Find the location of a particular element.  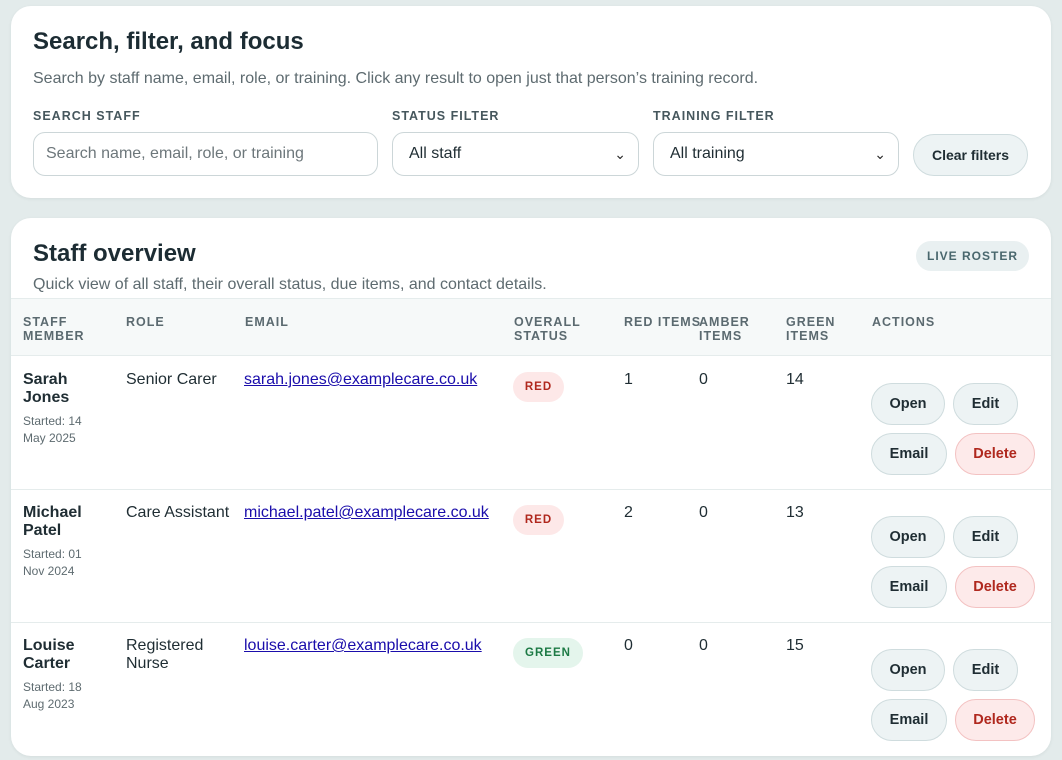

staff-email-link: sarah.jones@examplecare.co.uk is located at coordinates (360, 380).